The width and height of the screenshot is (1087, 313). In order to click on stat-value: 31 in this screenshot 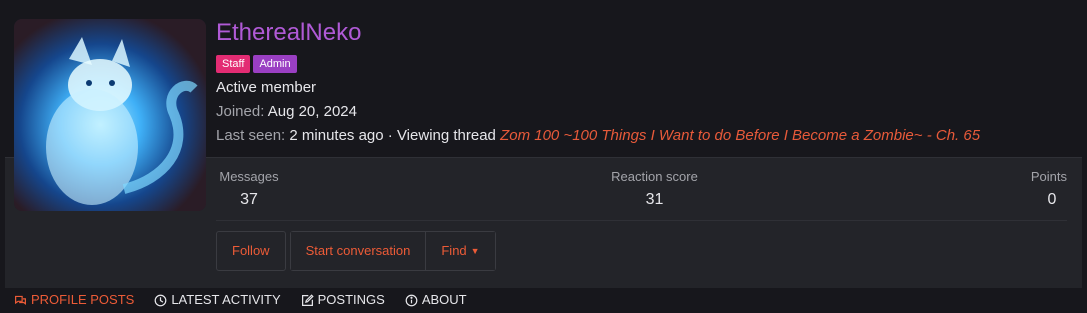, I will do `click(654, 199)`.